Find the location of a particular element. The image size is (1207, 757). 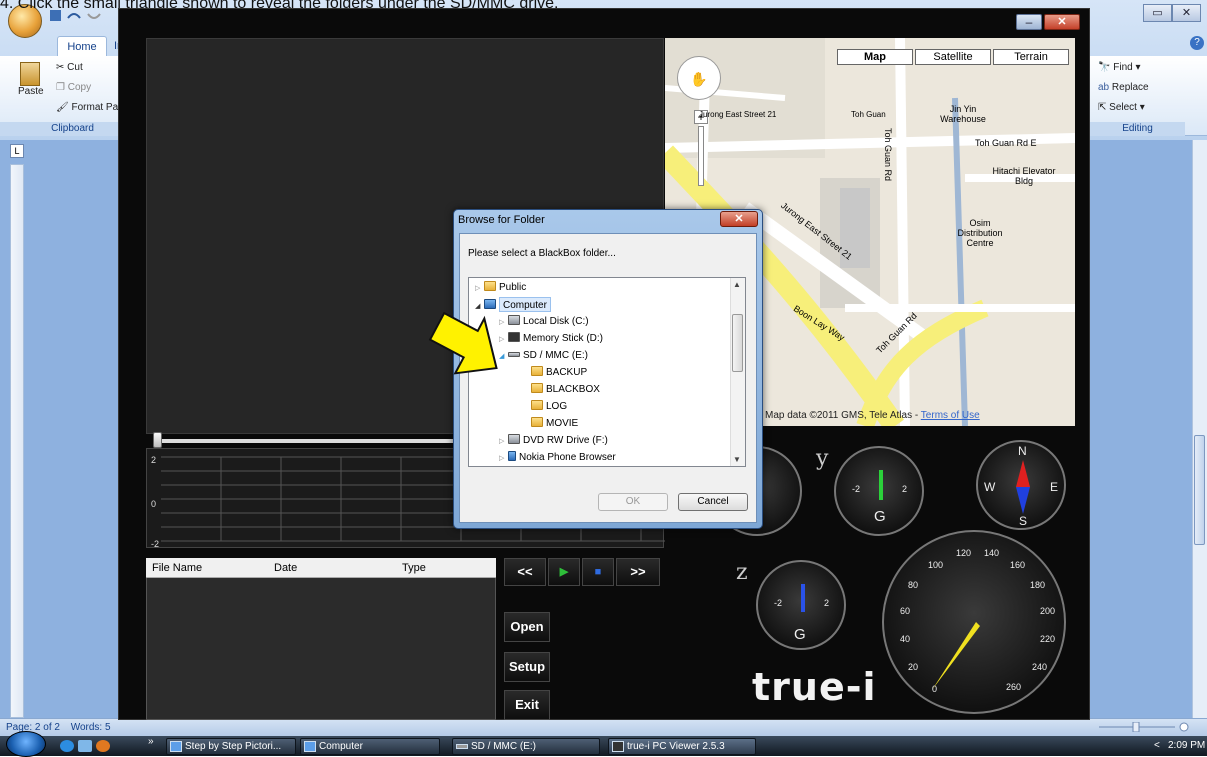

map-zoom-slider is located at coordinates (701, 156).